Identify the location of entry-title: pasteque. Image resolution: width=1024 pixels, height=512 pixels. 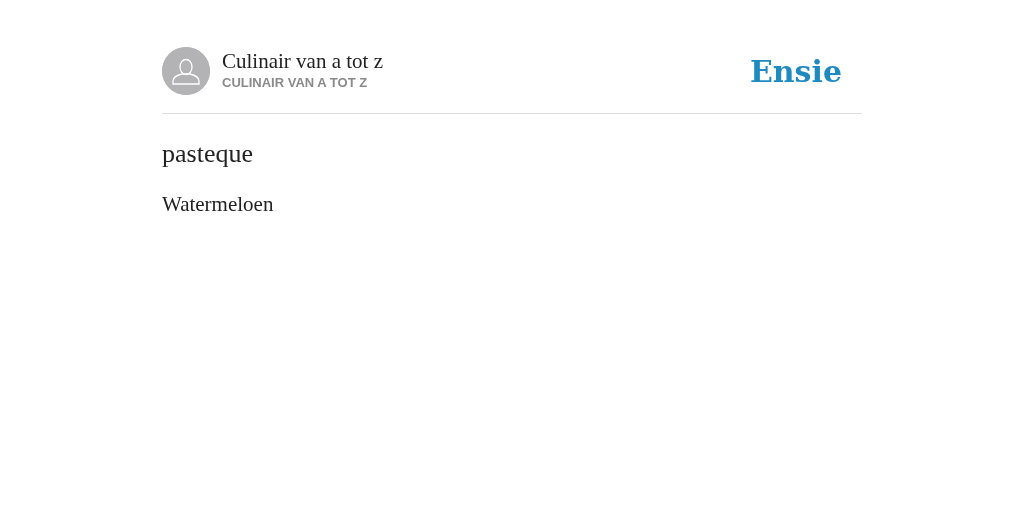
(208, 154).